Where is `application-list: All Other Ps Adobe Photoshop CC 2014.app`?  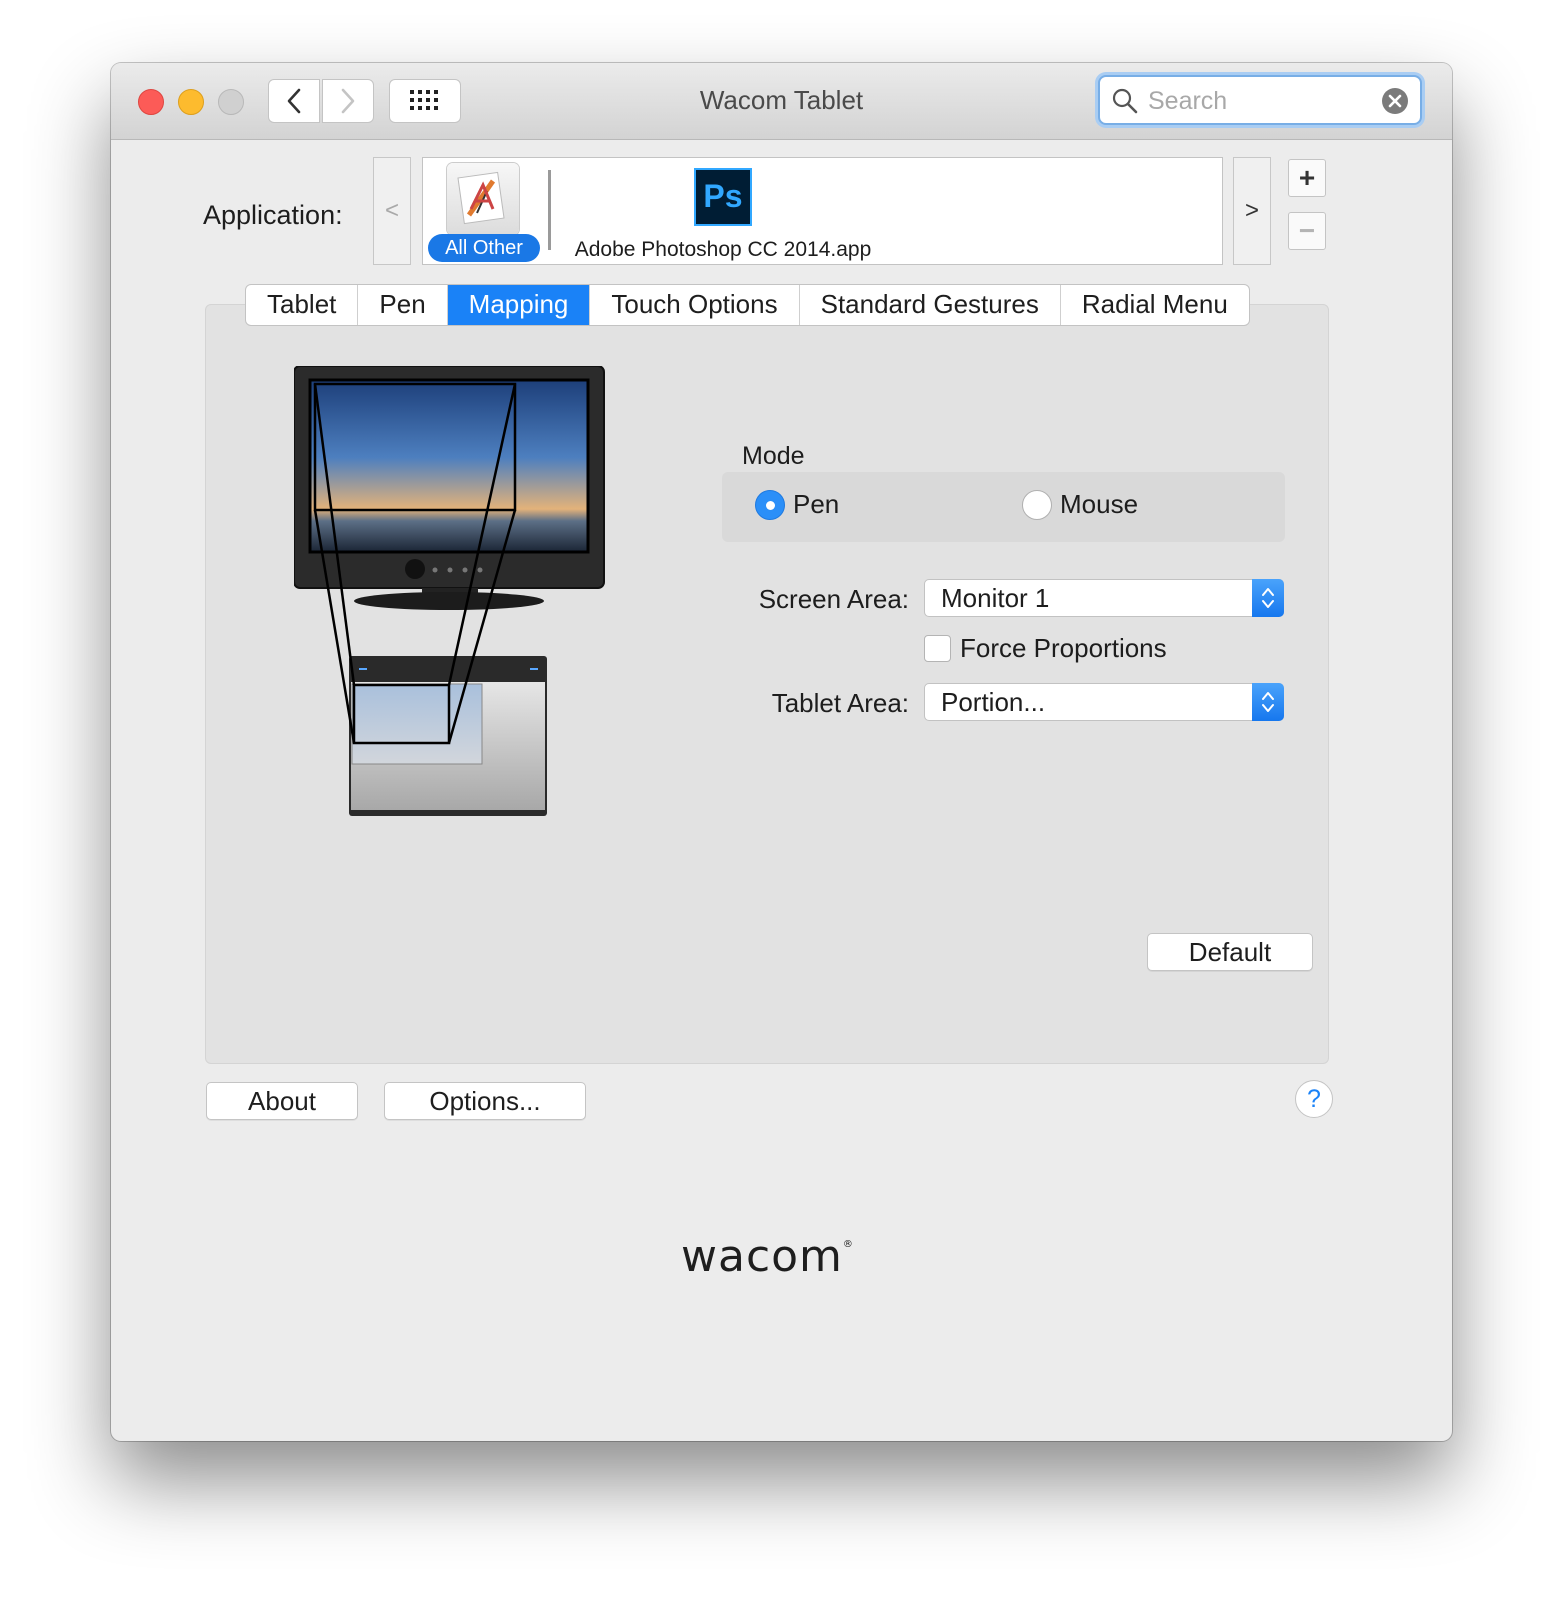 application-list: All Other Ps Adobe Photoshop CC 2014.app is located at coordinates (822, 211).